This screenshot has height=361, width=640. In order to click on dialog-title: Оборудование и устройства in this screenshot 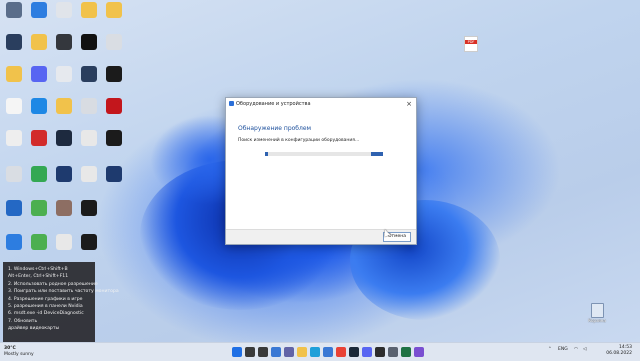, I will do `click(273, 104)`.